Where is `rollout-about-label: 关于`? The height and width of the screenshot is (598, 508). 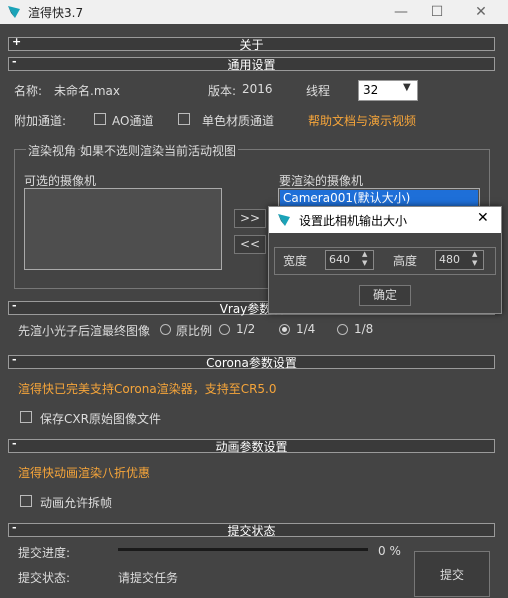
rollout-about-label: 关于 is located at coordinates (251, 45).